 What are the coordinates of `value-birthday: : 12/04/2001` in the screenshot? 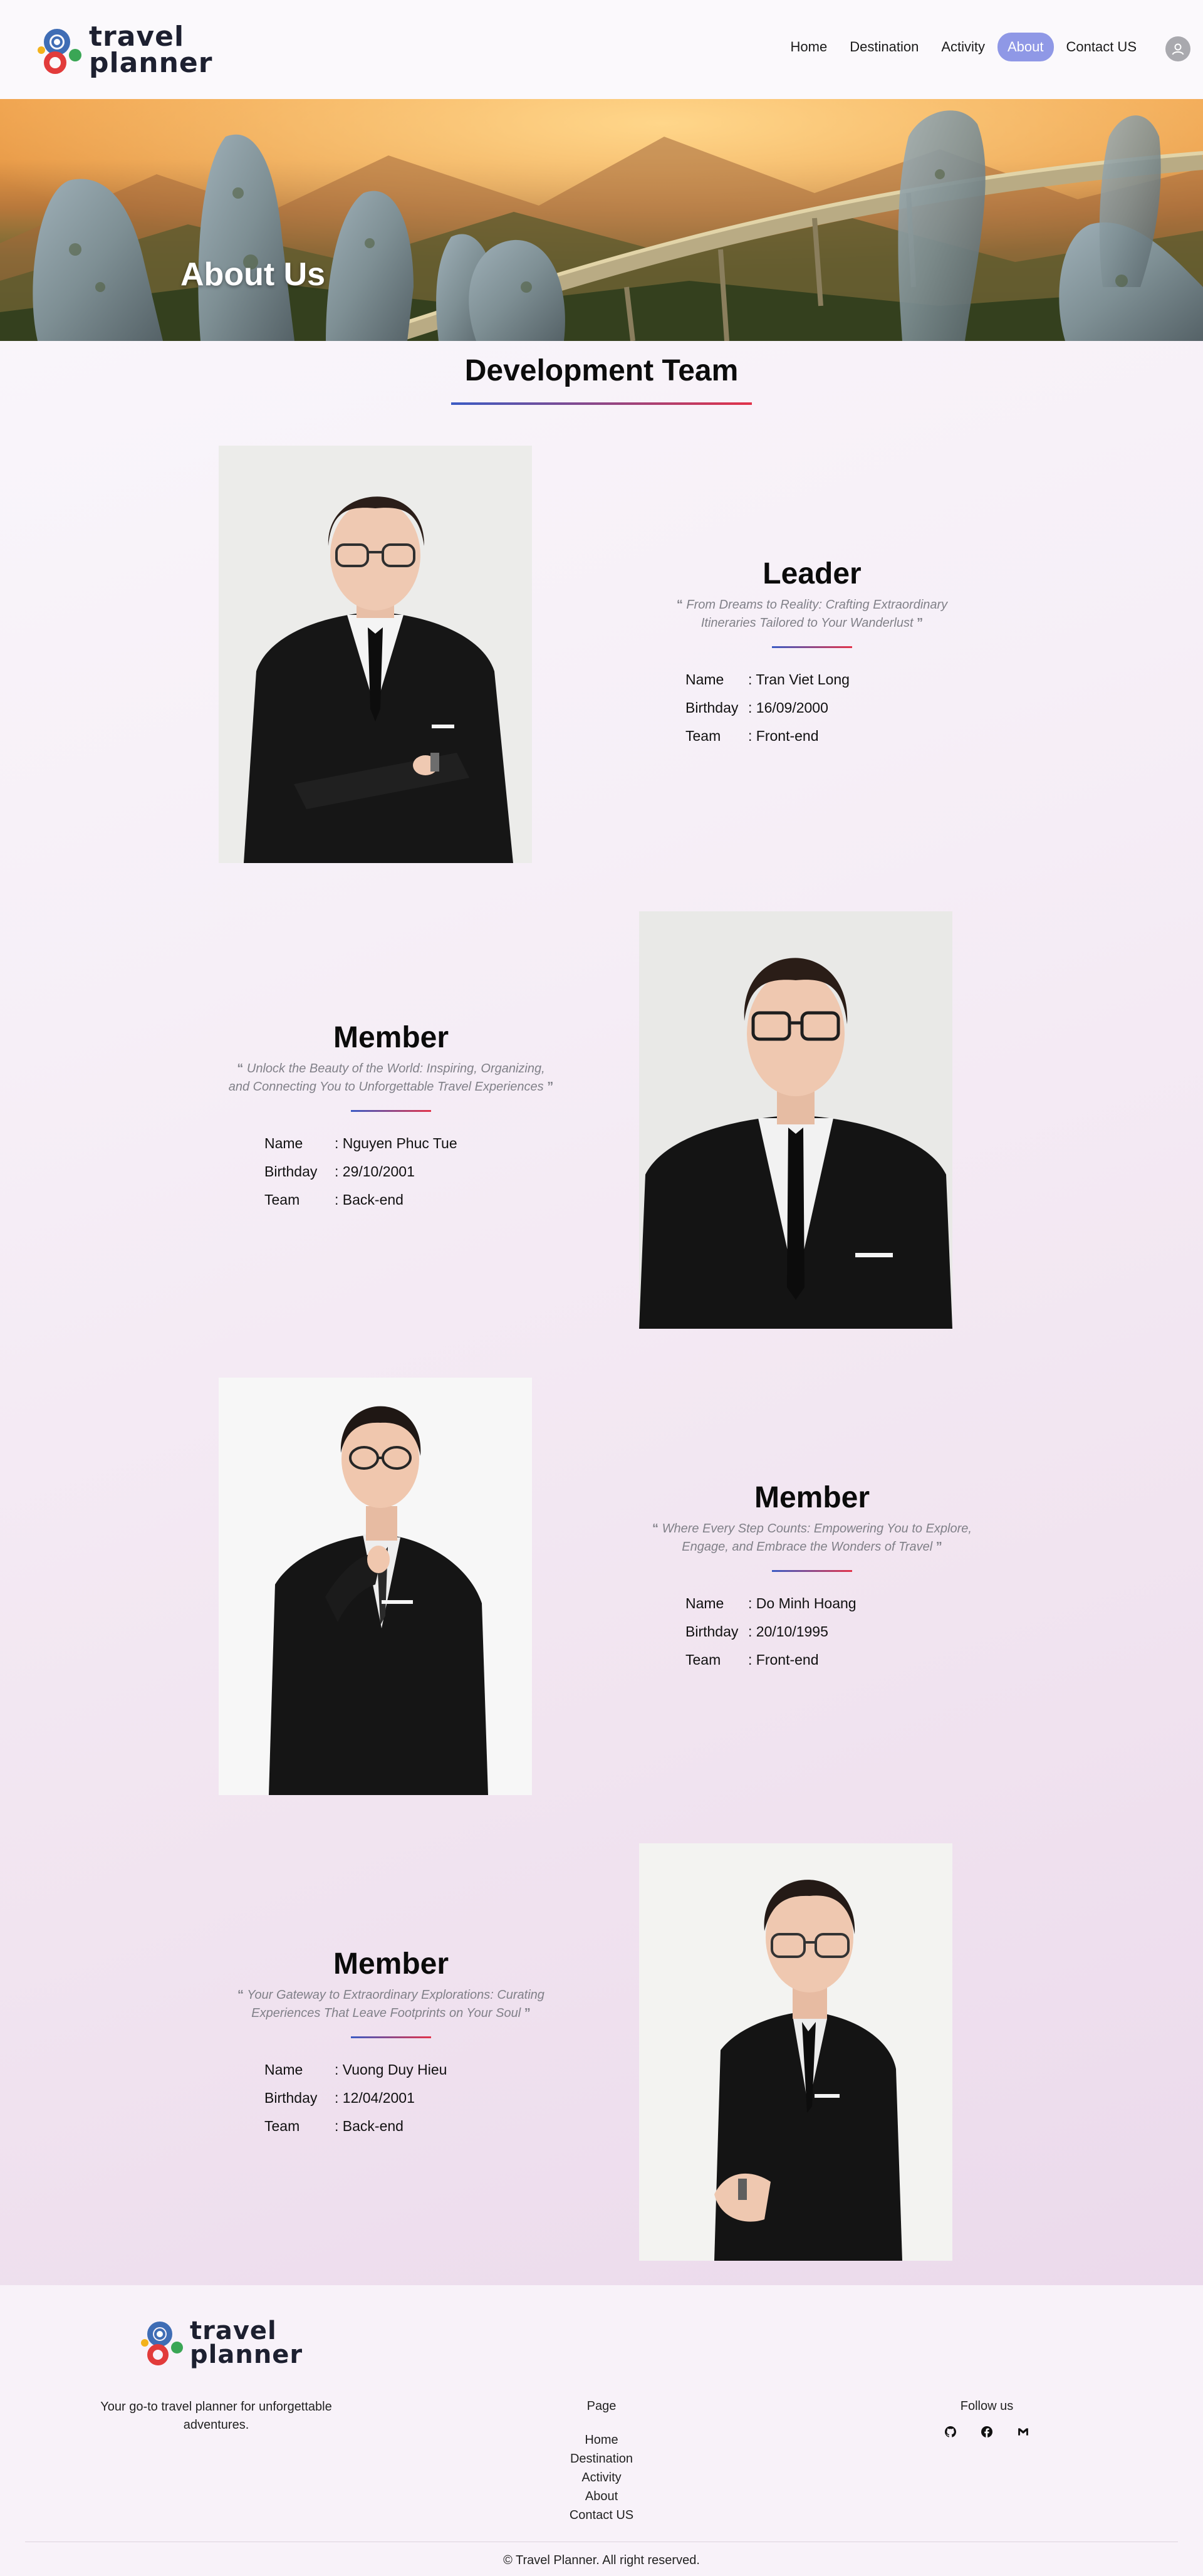 It's located at (375, 2098).